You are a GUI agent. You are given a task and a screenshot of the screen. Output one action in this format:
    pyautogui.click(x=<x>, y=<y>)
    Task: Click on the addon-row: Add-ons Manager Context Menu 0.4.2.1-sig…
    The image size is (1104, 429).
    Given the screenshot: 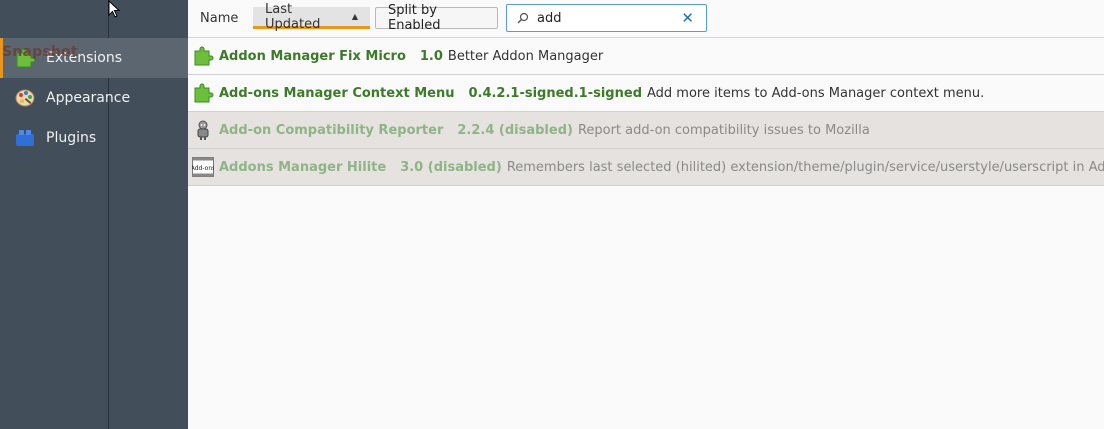 What is the action you would take?
    pyautogui.click(x=646, y=93)
    